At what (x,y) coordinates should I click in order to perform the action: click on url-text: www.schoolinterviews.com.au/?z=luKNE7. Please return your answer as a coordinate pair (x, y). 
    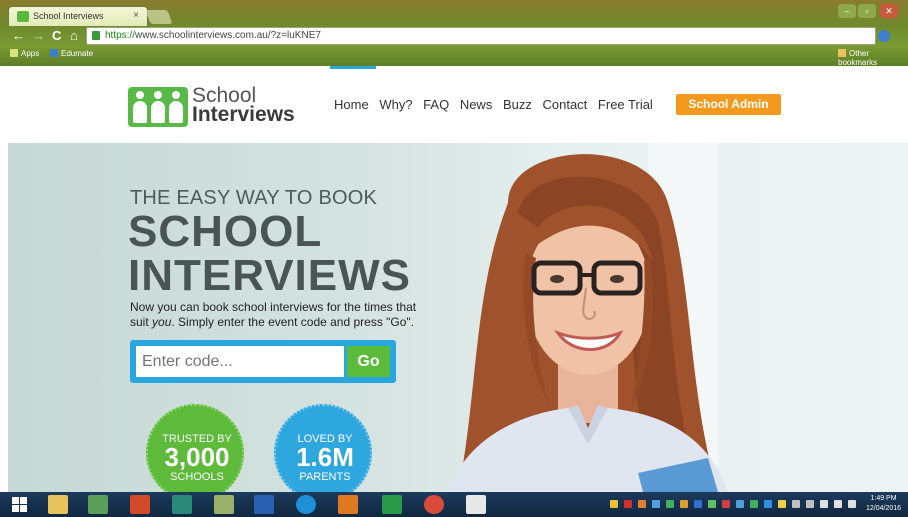
    Looking at the image, I should click on (228, 35).